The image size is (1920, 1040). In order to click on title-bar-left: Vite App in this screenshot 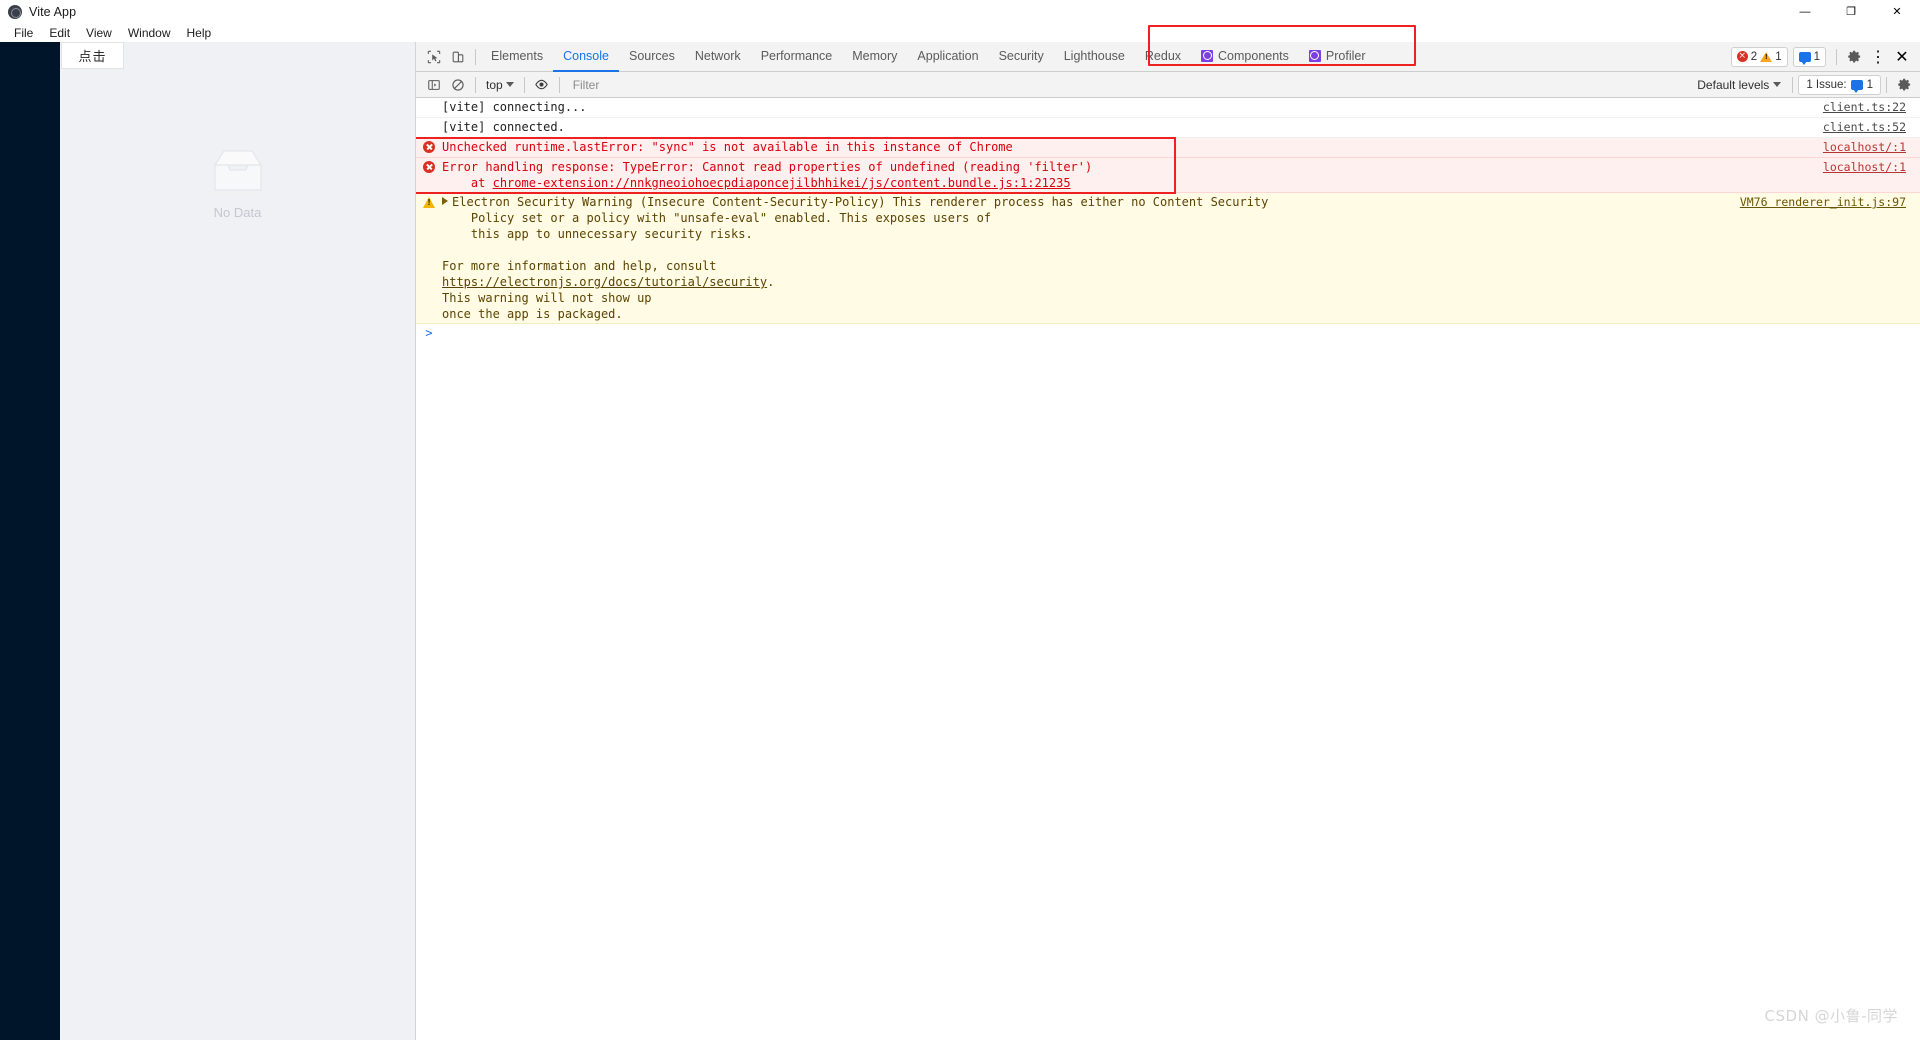, I will do `click(891, 12)`.